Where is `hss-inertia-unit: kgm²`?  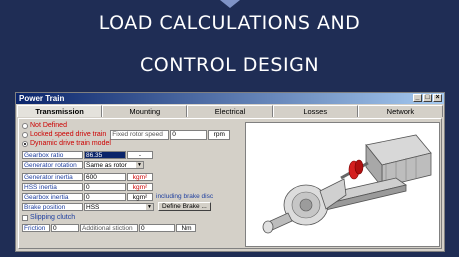 hss-inertia-unit: kgm² is located at coordinates (140, 186).